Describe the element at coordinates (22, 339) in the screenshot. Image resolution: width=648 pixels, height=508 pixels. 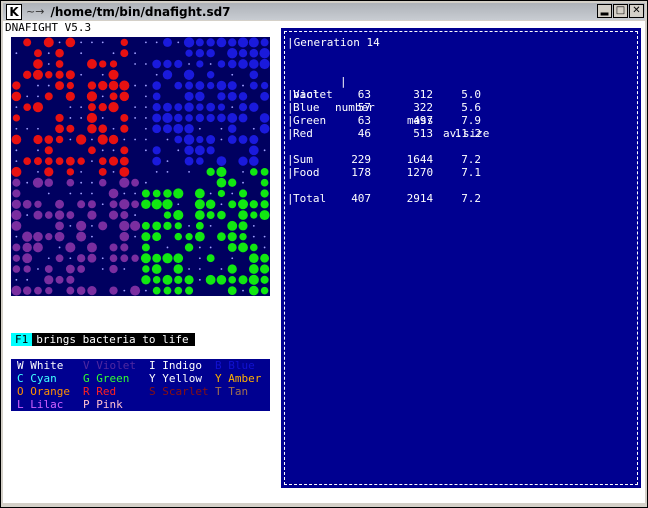
I see `hint-key: F1` at that location.